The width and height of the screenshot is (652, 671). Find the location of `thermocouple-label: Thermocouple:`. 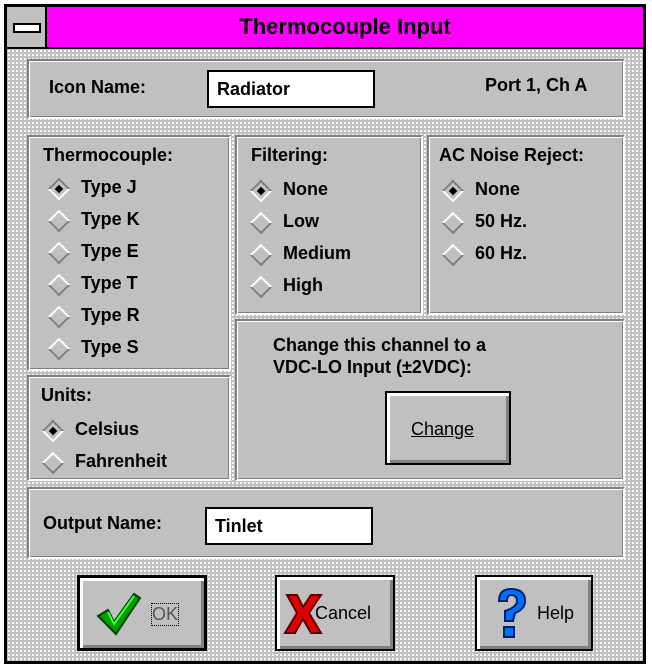

thermocouple-label: Thermocouple: is located at coordinates (108, 155).